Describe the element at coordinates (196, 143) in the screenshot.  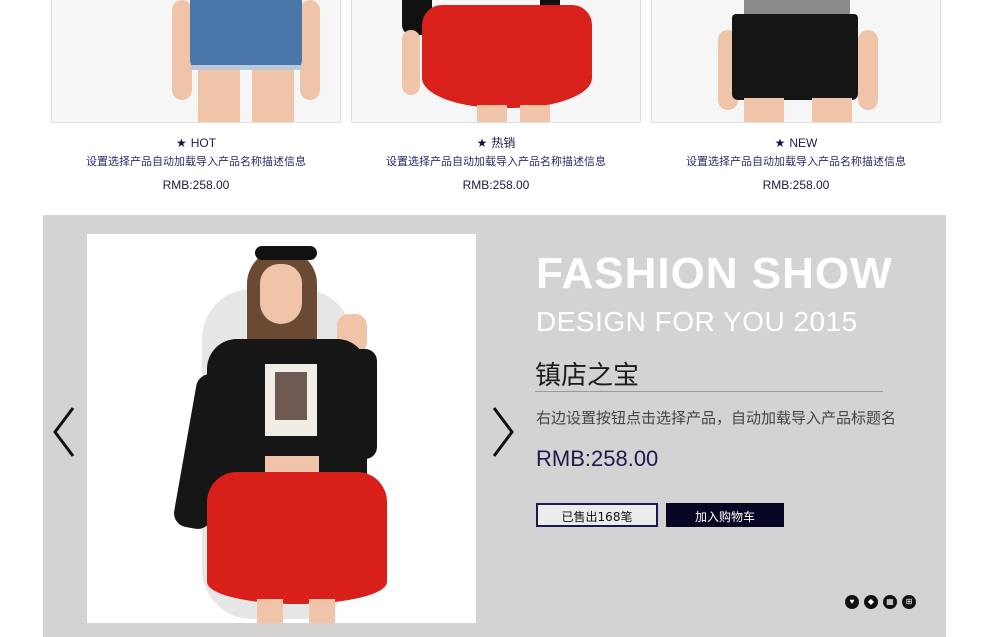
I see `product-badge: ★ HOT` at that location.